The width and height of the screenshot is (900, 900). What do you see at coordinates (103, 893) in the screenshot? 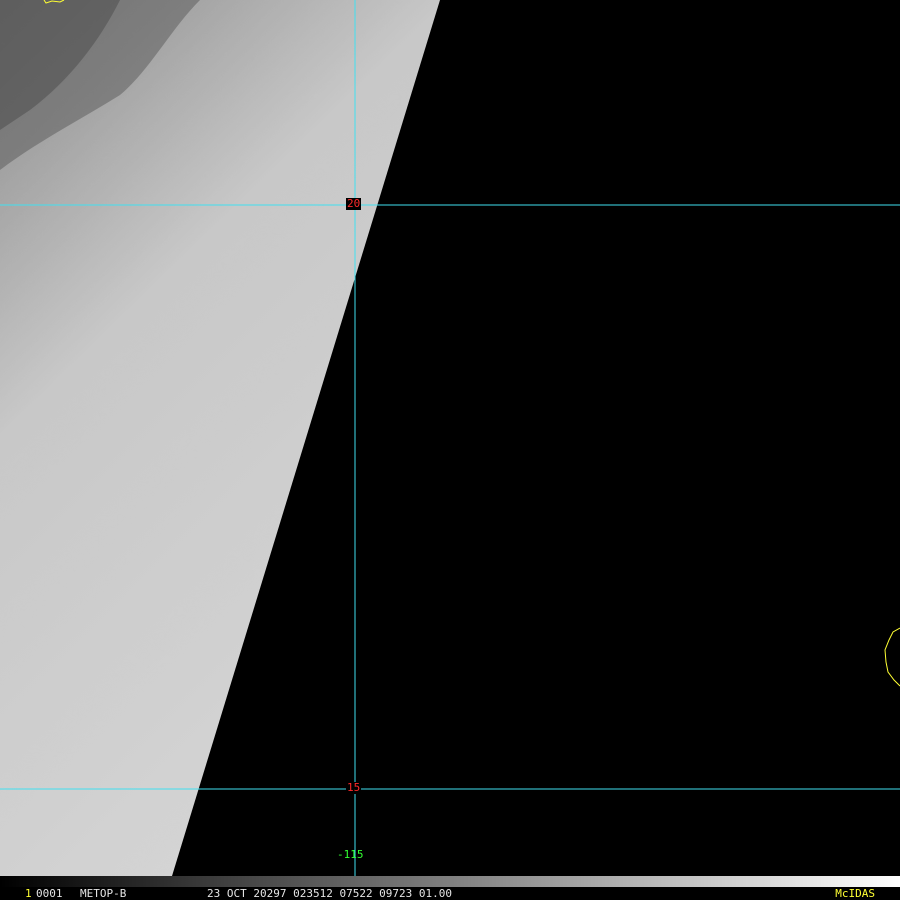
I see `satellite-name: METOP-B` at bounding box center [103, 893].